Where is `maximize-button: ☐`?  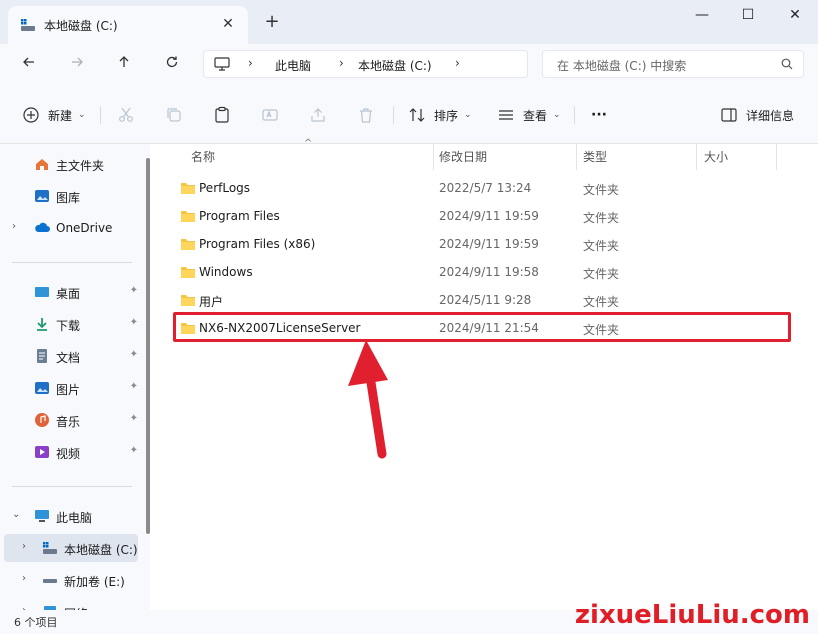
maximize-button: ☐ is located at coordinates (748, 16).